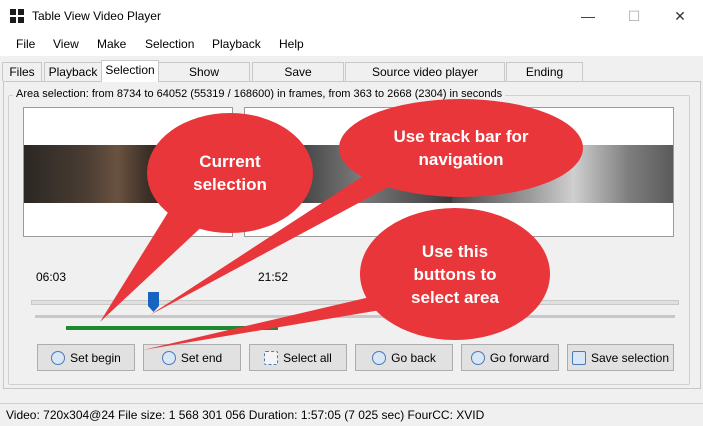 The image size is (703, 426). Describe the element at coordinates (307, 357) in the screenshot. I see `select-all-label: Select all` at that location.